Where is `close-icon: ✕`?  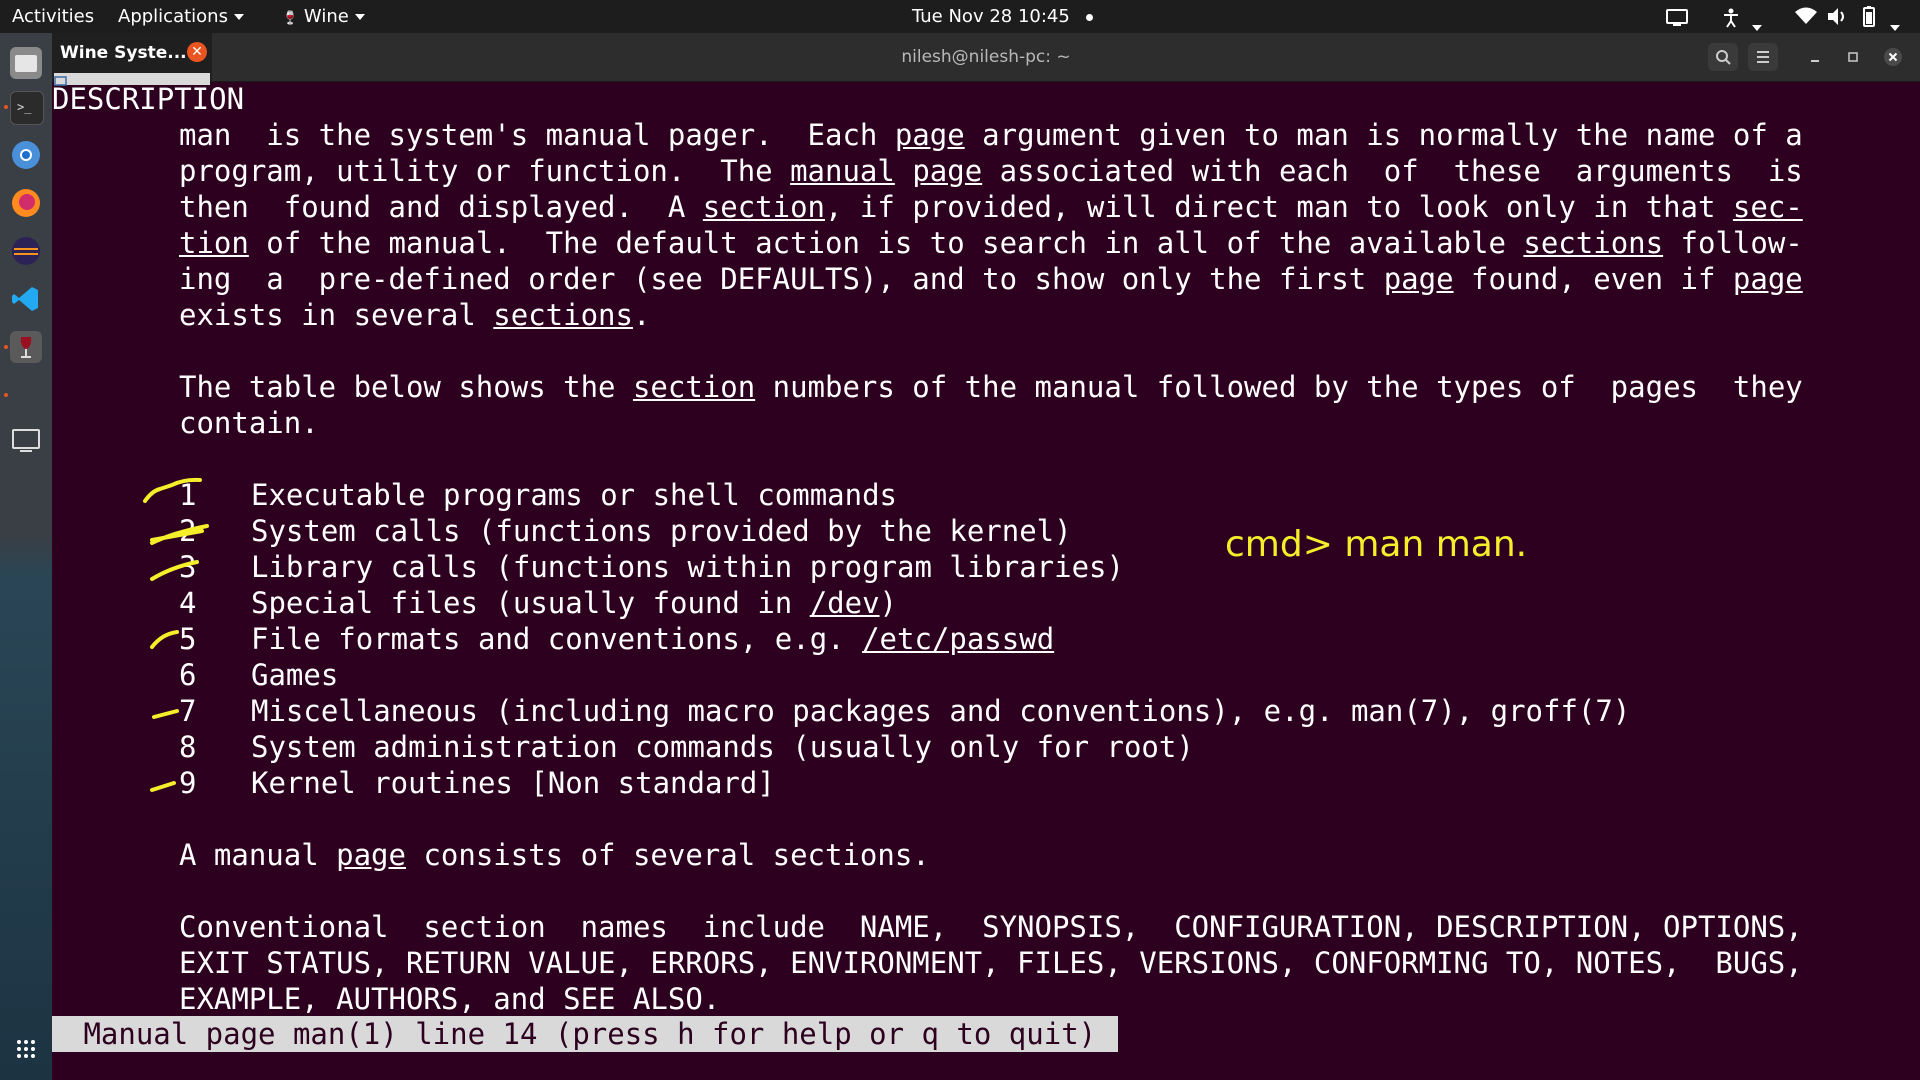 close-icon: ✕ is located at coordinates (197, 52).